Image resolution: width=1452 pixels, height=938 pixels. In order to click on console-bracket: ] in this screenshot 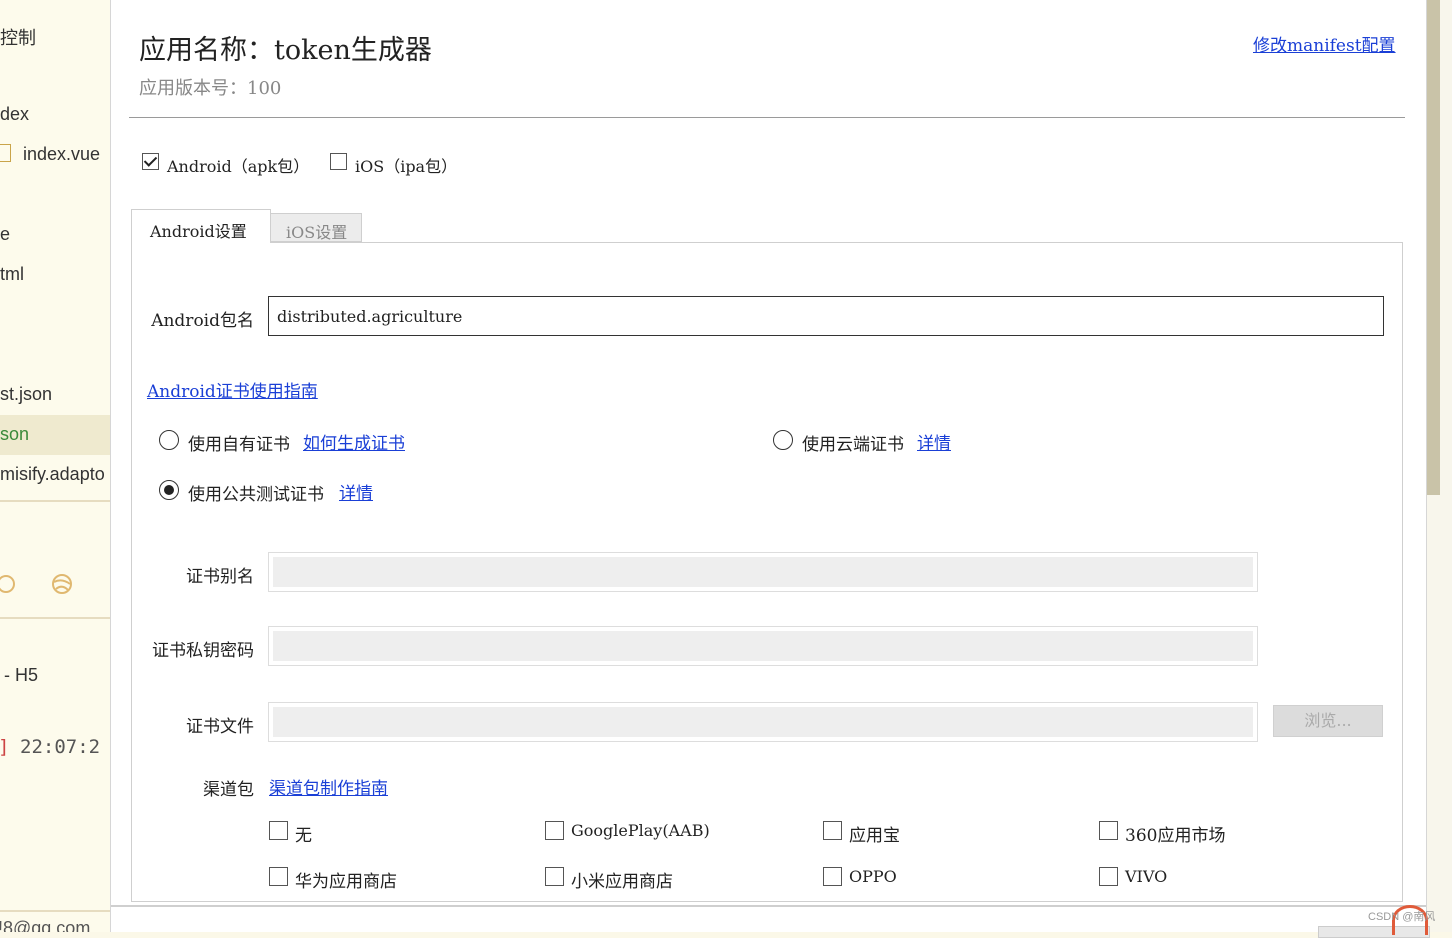, I will do `click(4, 747)`.